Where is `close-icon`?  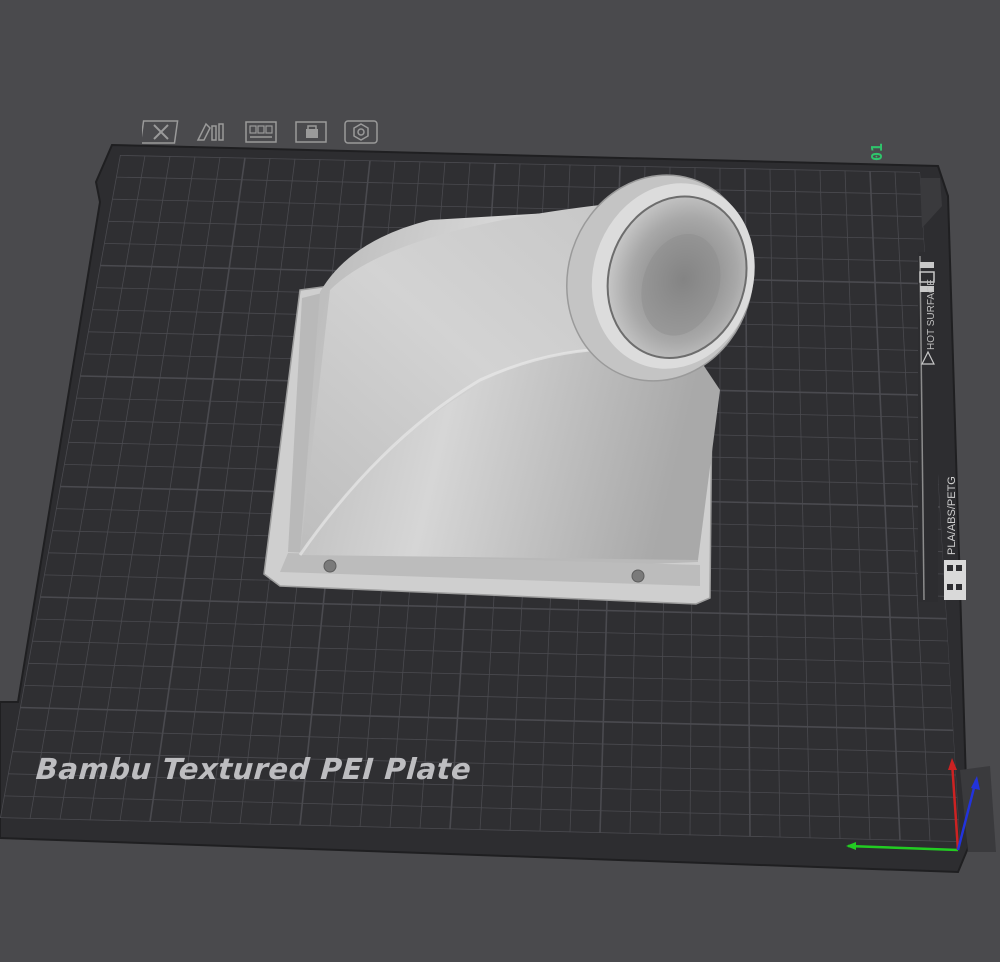
close-icon is located at coordinates (160, 132).